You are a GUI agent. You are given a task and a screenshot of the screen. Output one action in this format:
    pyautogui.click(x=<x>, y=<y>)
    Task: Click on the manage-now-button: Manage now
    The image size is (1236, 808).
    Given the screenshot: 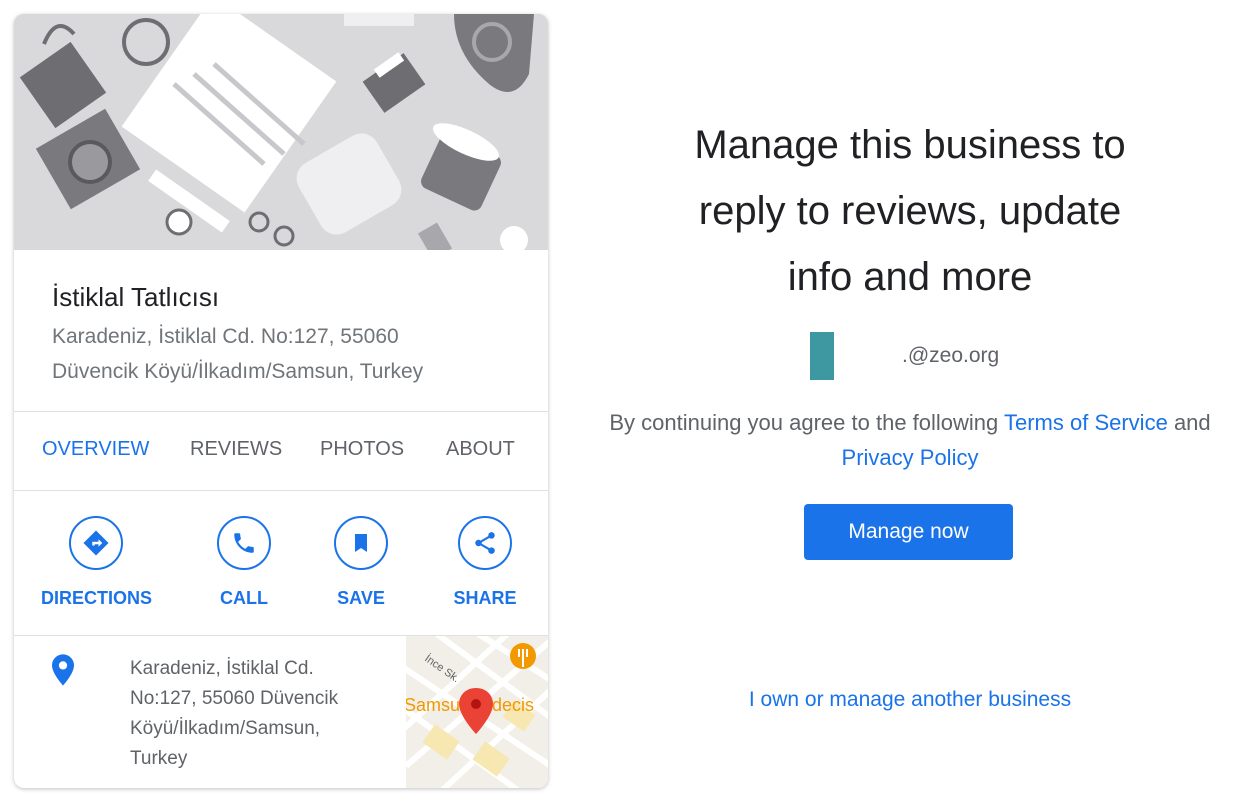 What is the action you would take?
    pyautogui.click(x=908, y=532)
    